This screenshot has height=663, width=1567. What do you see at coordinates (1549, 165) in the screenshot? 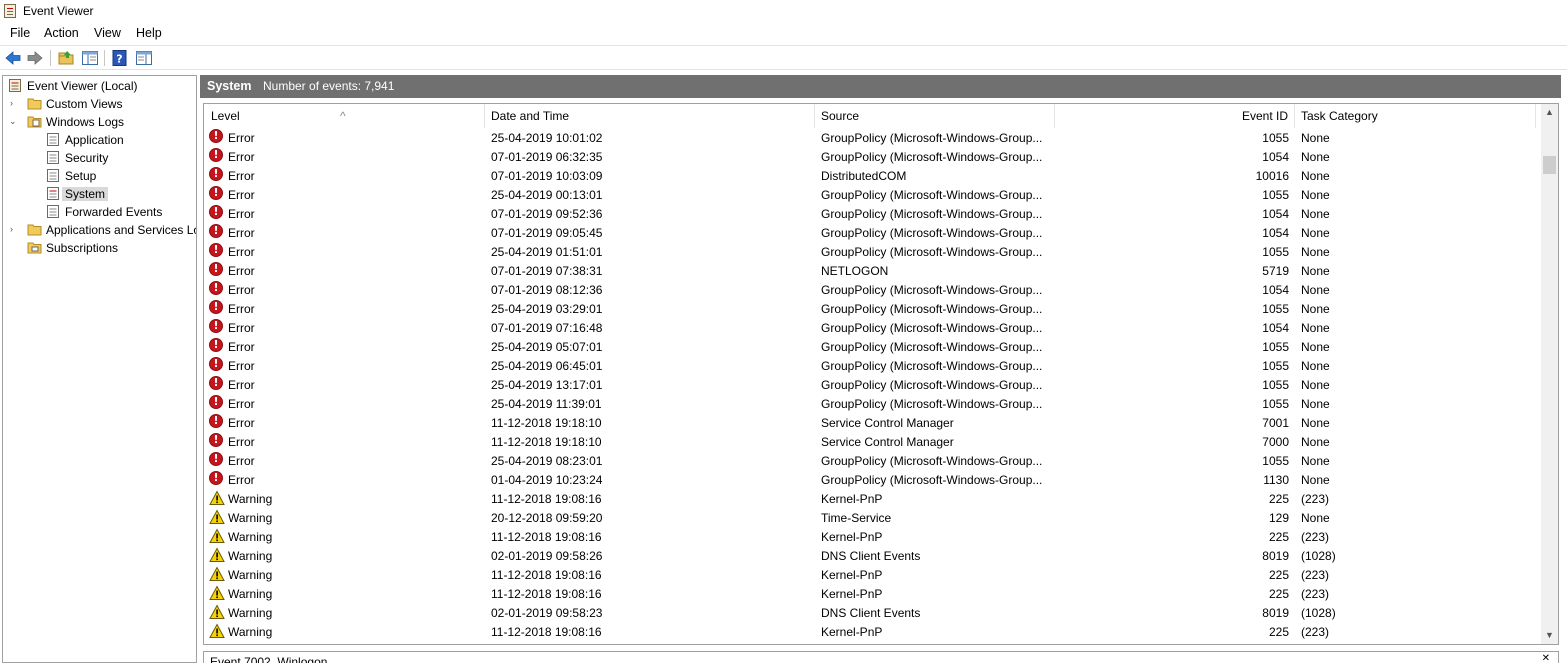
I see `scrollbar-thumb` at bounding box center [1549, 165].